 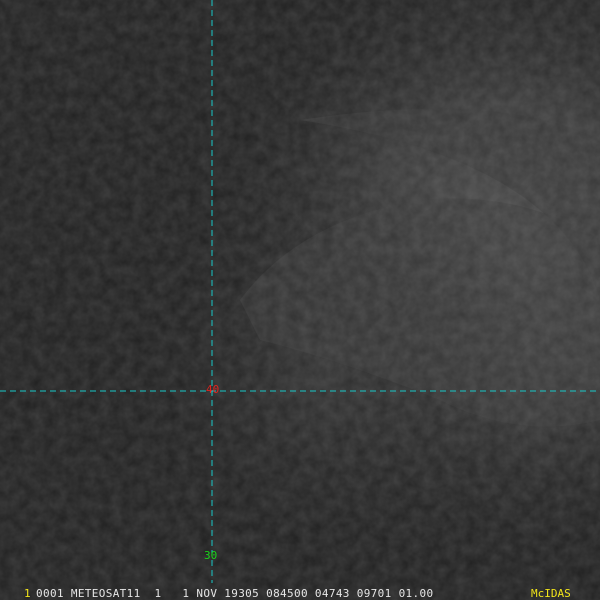 What do you see at coordinates (27, 593) in the screenshot?
I see `frame-number: 1` at bounding box center [27, 593].